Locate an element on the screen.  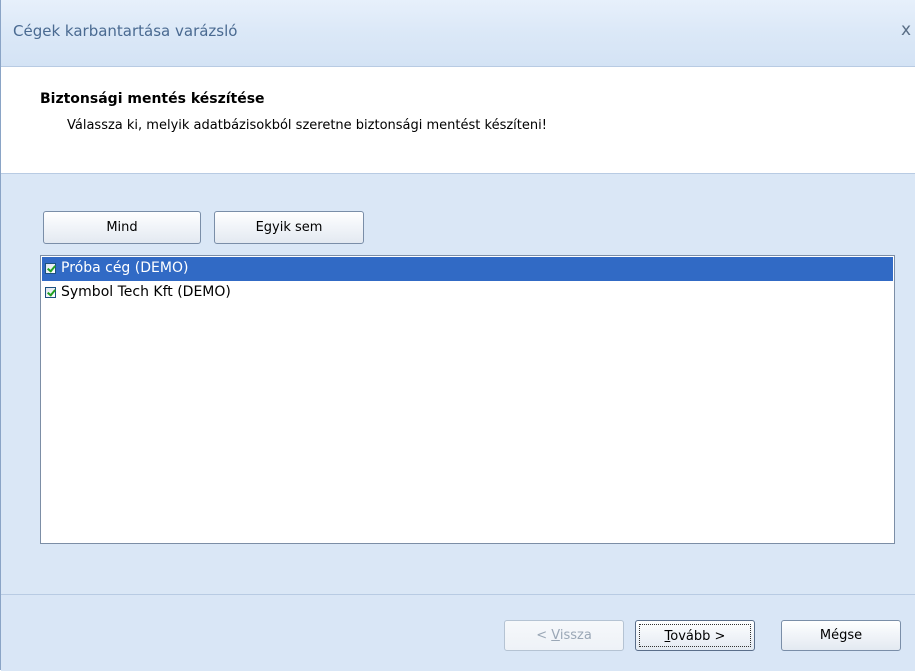
page-title: Biztonsági mentés készítése is located at coordinates (152, 99).